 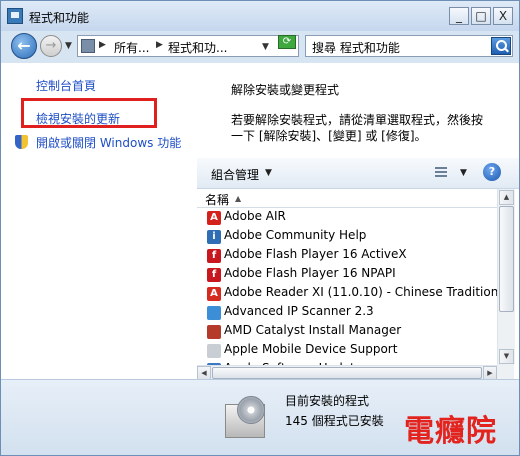 I want to click on installed-programs-title: 目前安裝的程式, so click(x=327, y=401).